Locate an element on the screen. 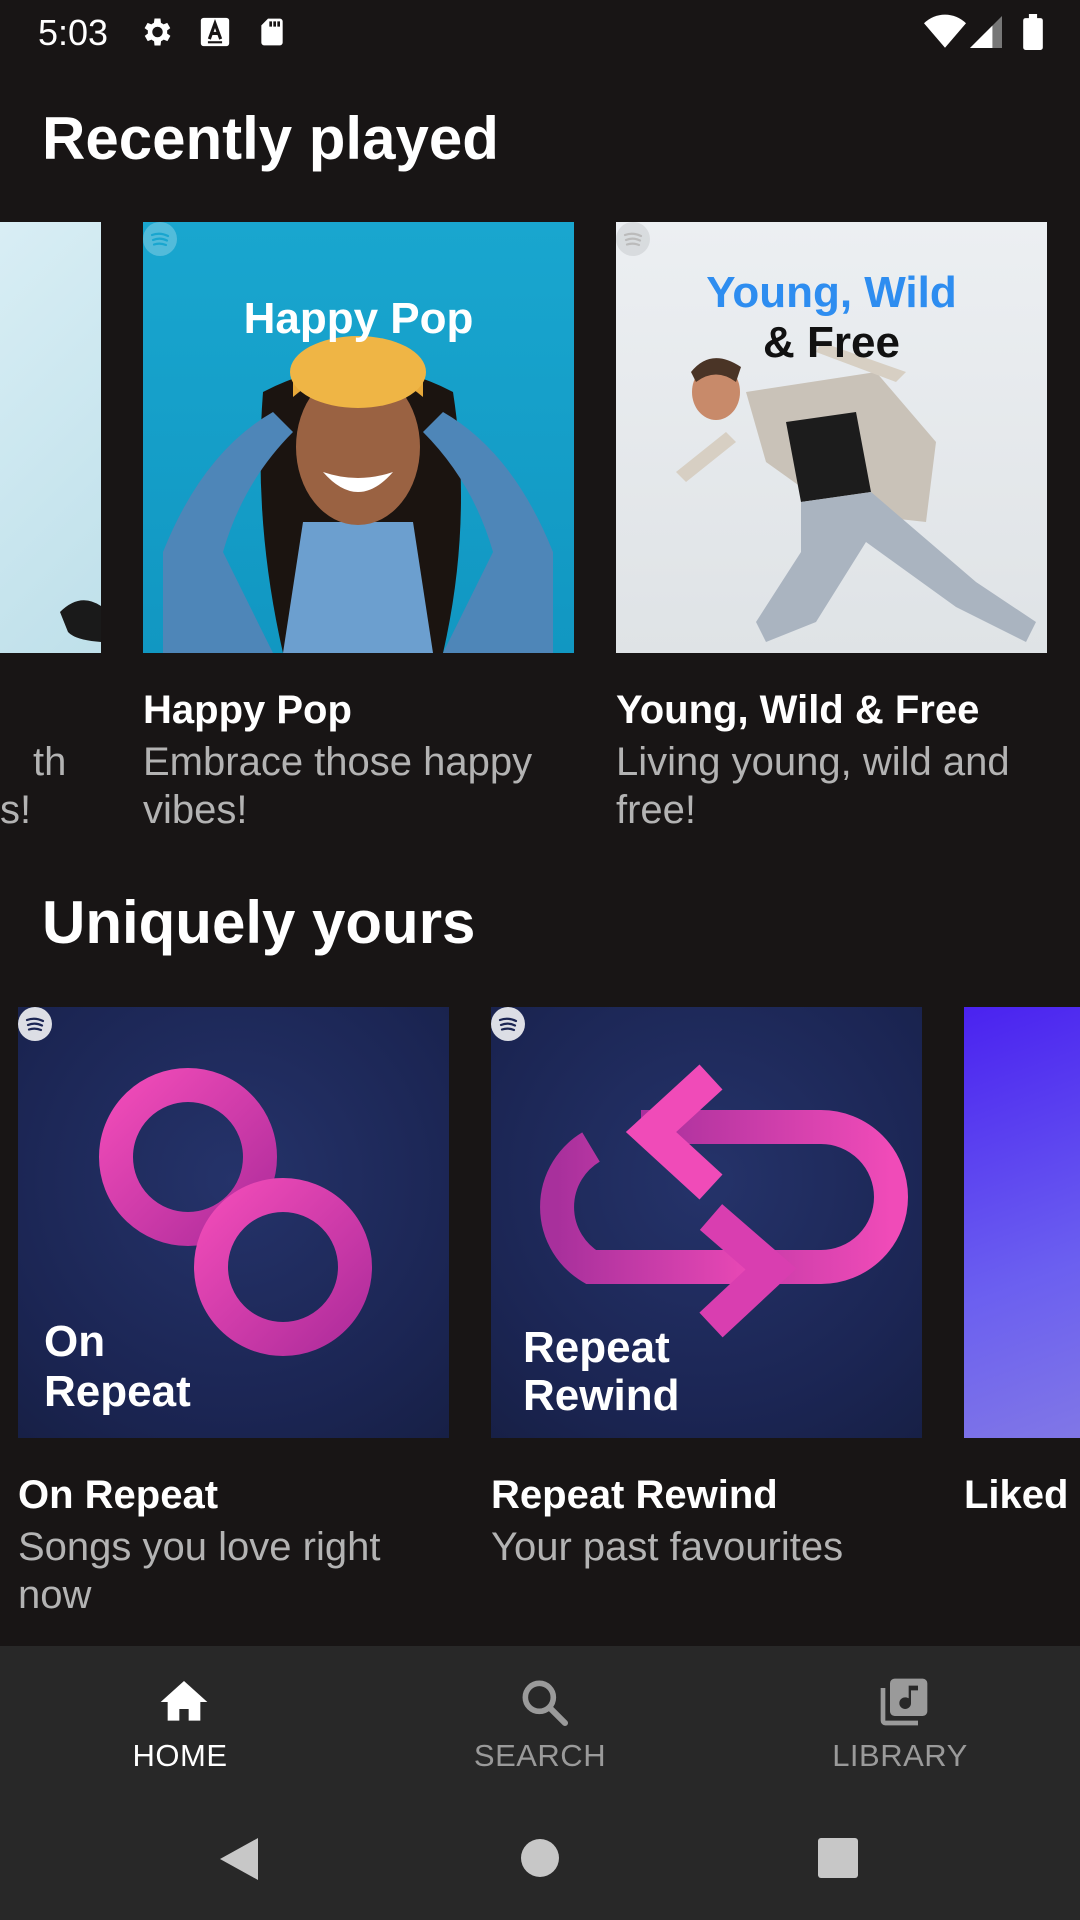 The image size is (1080, 1920). system-nav-bar is located at coordinates (540, 1858).